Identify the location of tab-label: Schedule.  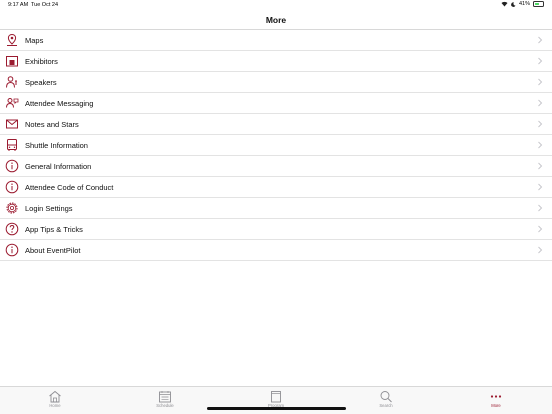
(165, 405).